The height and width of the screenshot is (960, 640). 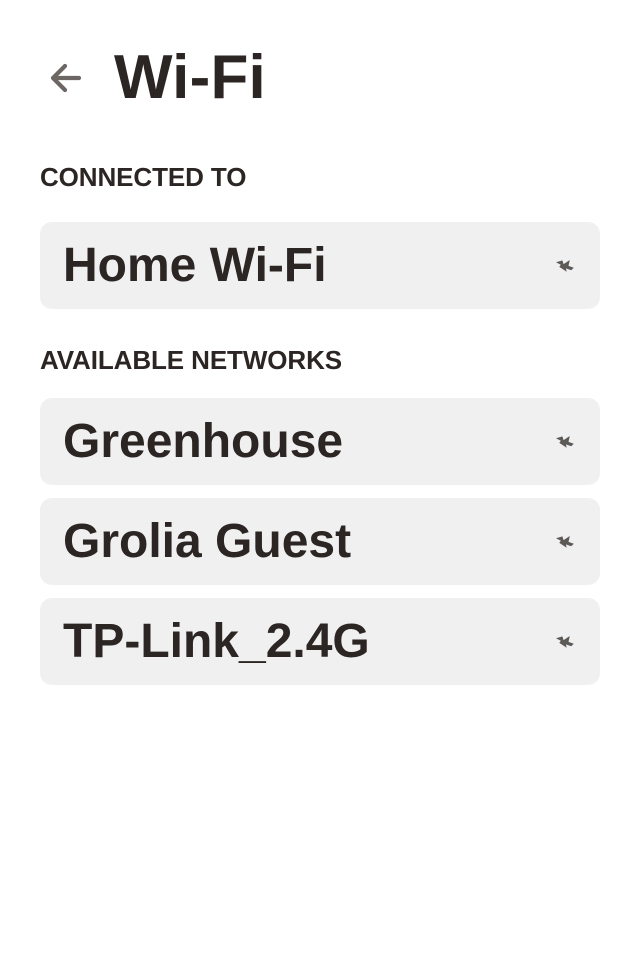 What do you see at coordinates (207, 541) in the screenshot?
I see `network-name: Grolia Guest` at bounding box center [207, 541].